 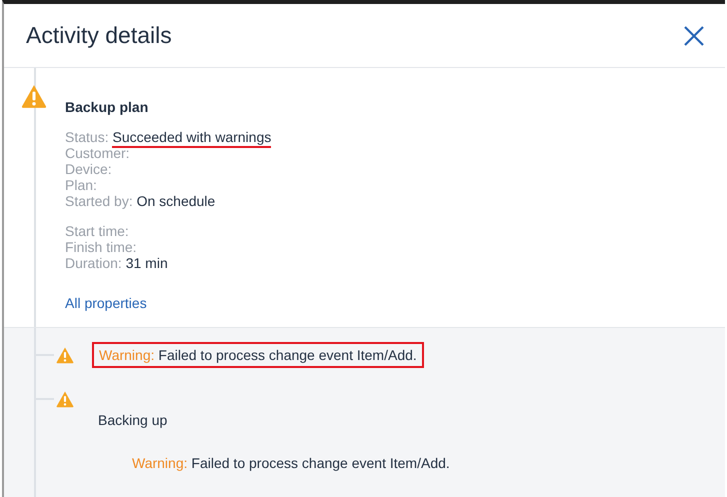 I want to click on property-row-text: Start time:, so click(x=97, y=231).